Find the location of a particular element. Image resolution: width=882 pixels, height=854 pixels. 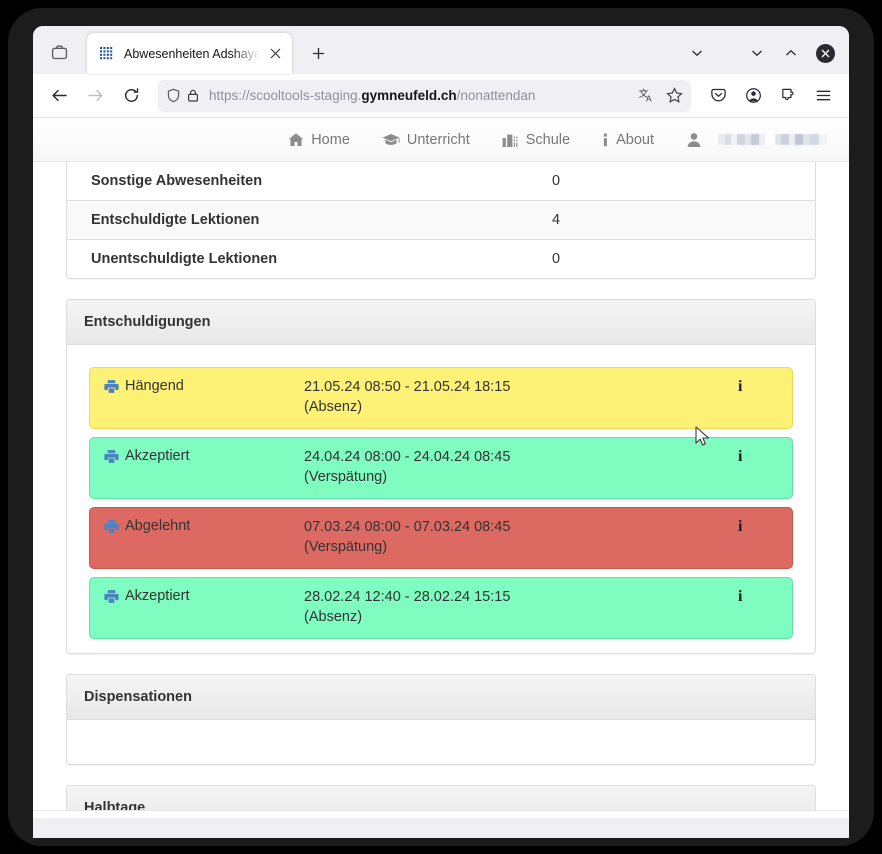

excuse-status-label: Hängend is located at coordinates (154, 386).